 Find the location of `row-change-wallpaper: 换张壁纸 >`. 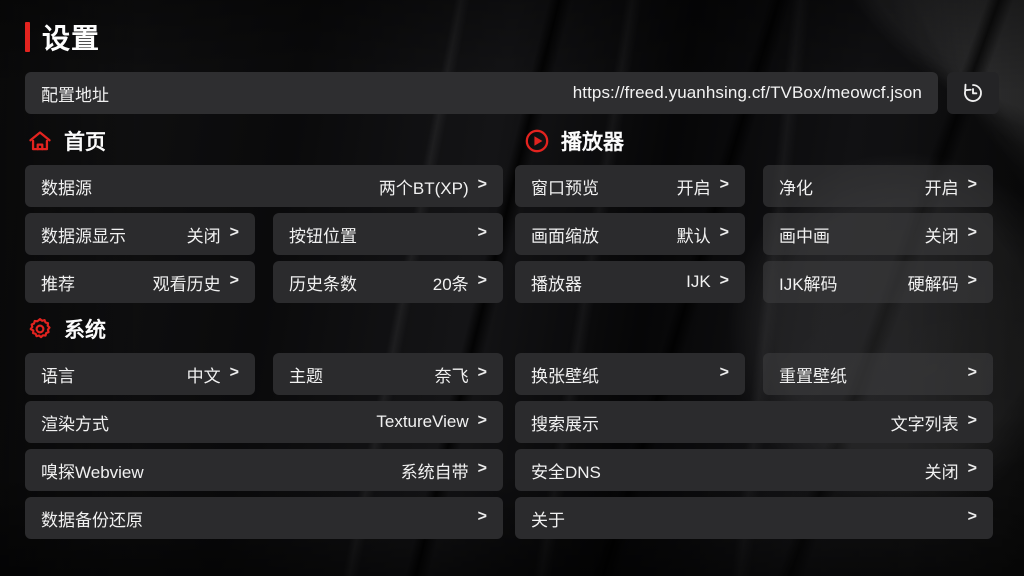

row-change-wallpaper: 换张壁纸 > is located at coordinates (630, 374).